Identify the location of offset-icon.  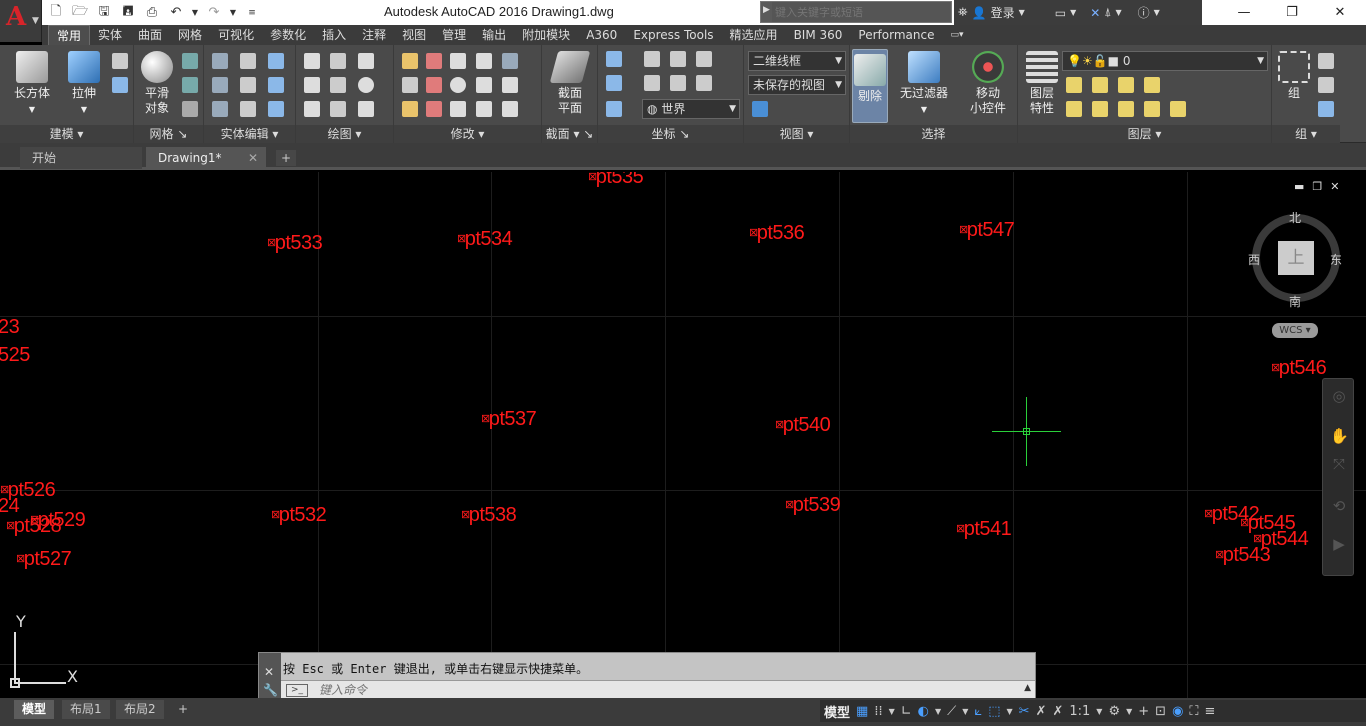
(458, 85).